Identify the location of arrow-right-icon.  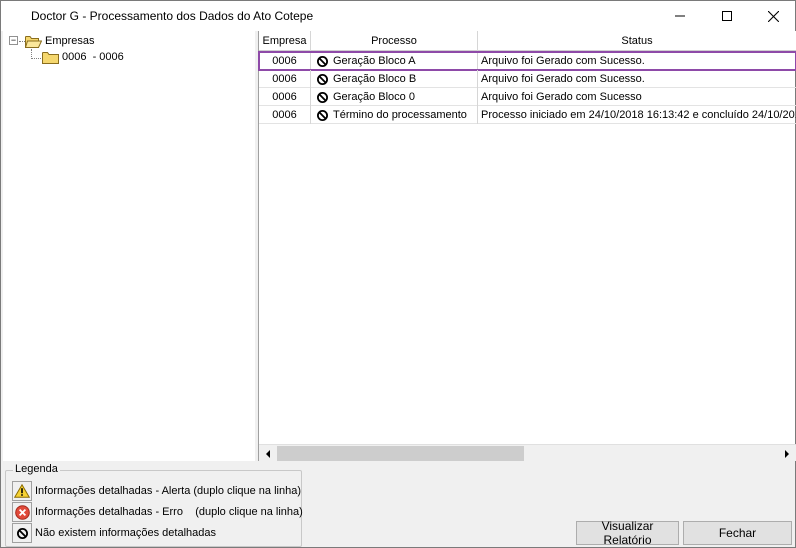
(786, 453).